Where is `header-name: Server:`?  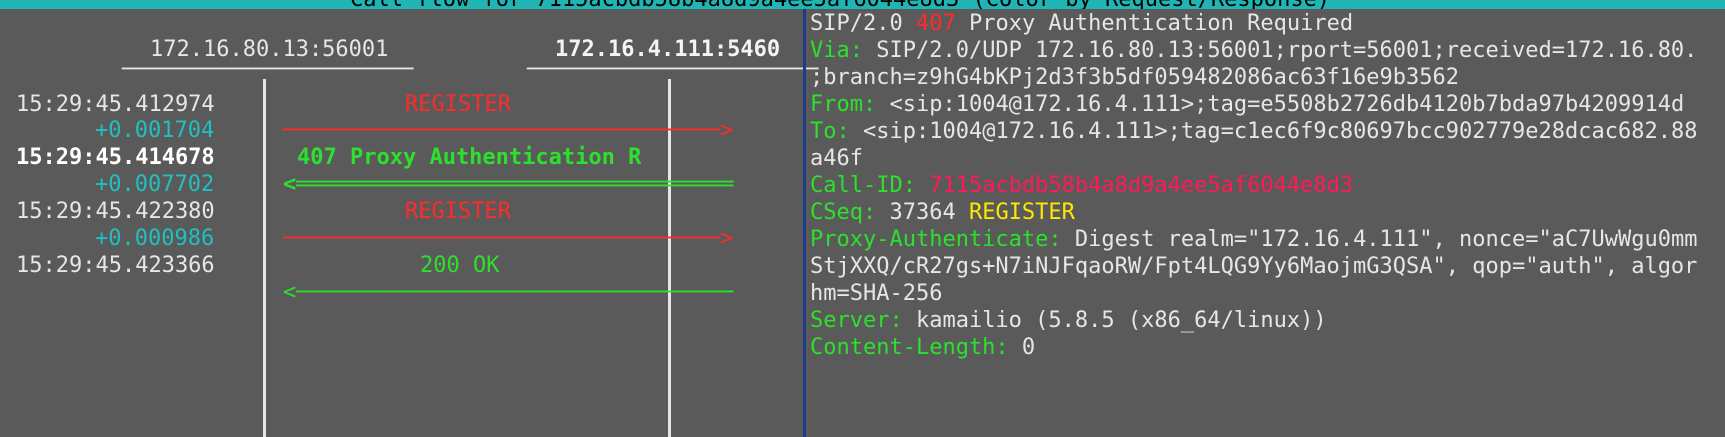 header-name: Server: is located at coordinates (856, 320).